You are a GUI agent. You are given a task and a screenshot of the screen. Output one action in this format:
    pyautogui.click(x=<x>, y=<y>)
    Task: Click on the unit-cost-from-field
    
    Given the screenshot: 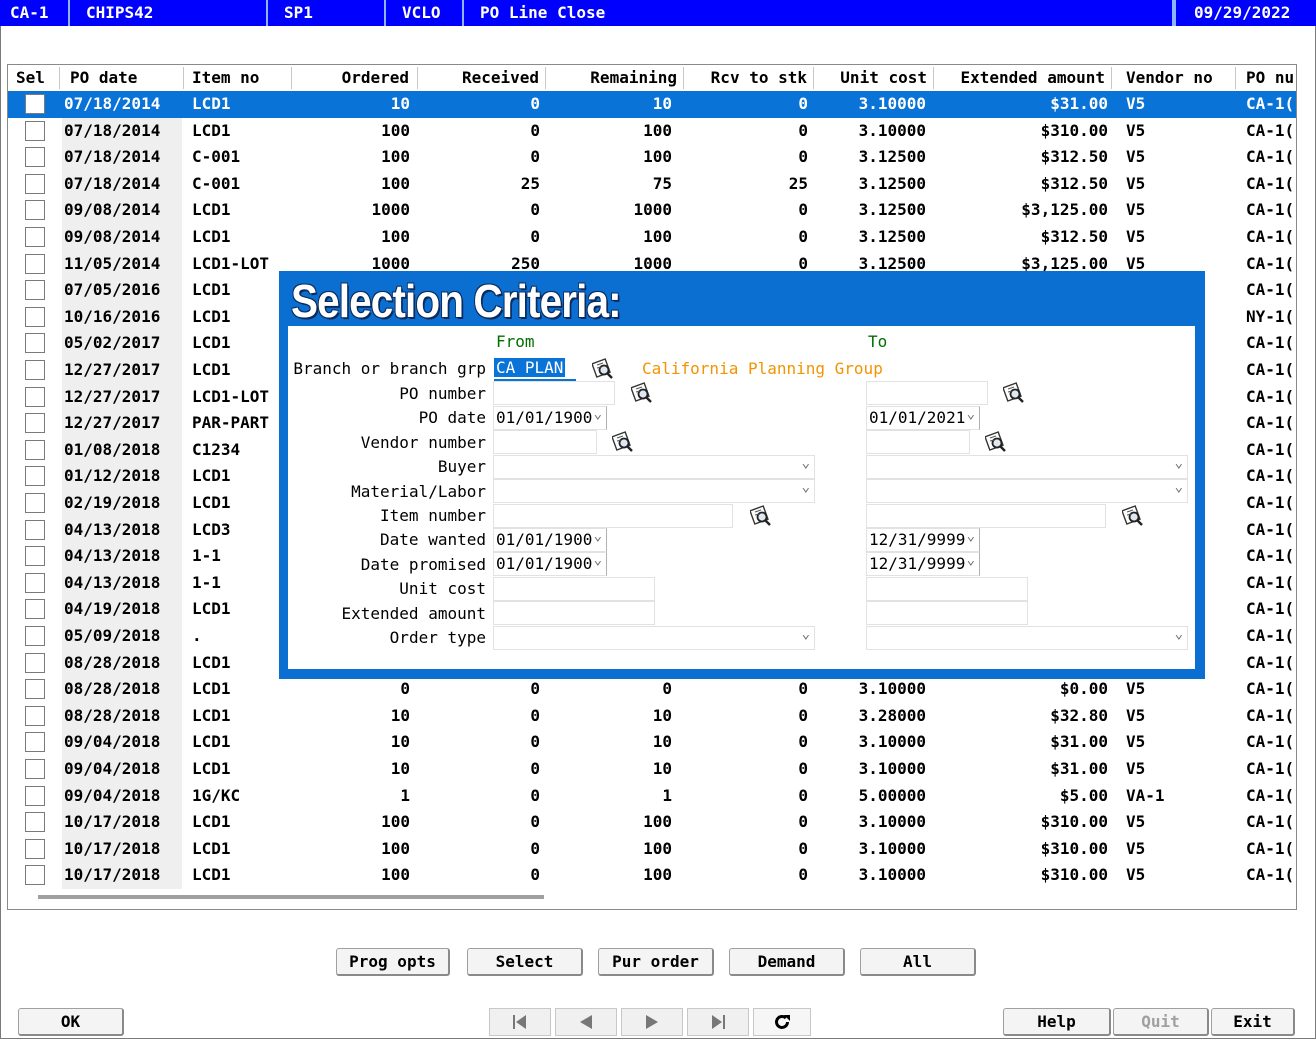 What is the action you would take?
    pyautogui.click(x=574, y=589)
    